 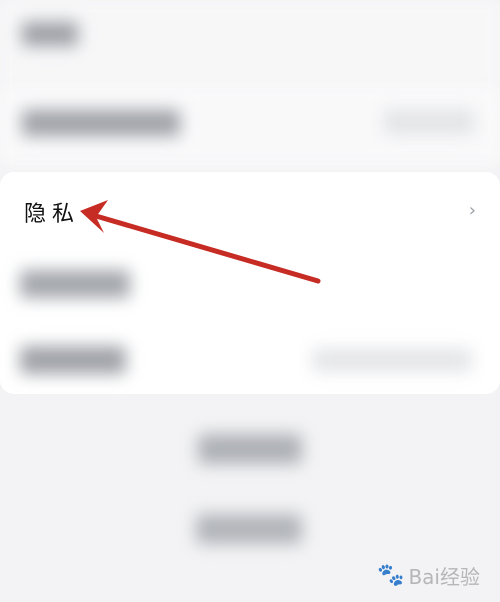 What do you see at coordinates (392, 360) in the screenshot?
I see `blurred-row-value` at bounding box center [392, 360].